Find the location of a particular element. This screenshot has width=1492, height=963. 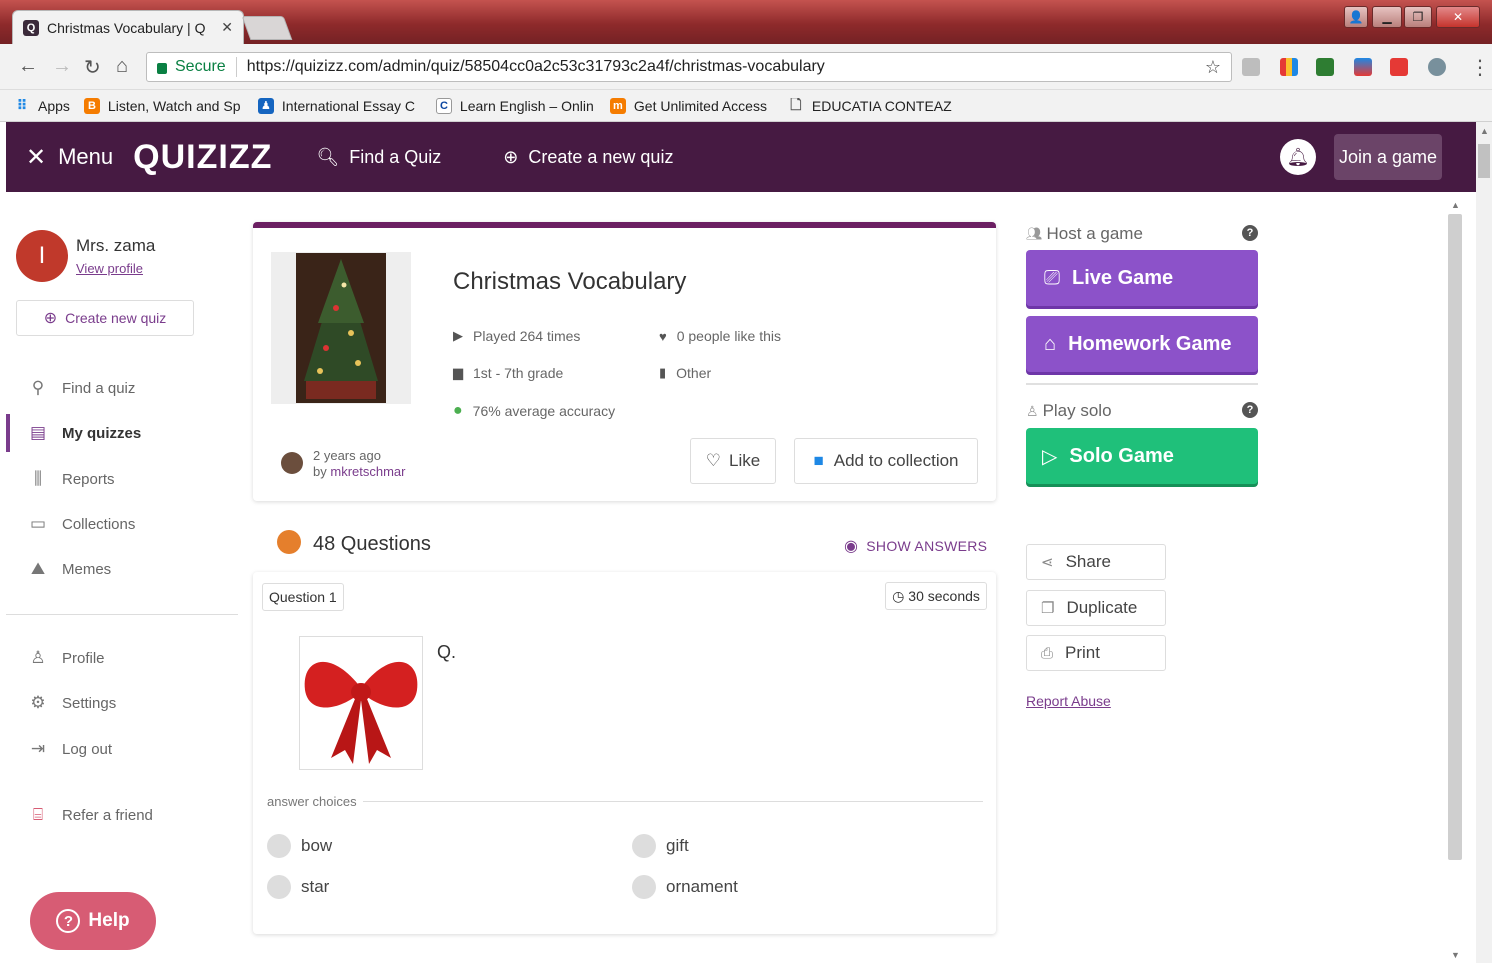

sidebar-item-refer-friend: ⌸ Refer a friend is located at coordinates (122, 815).